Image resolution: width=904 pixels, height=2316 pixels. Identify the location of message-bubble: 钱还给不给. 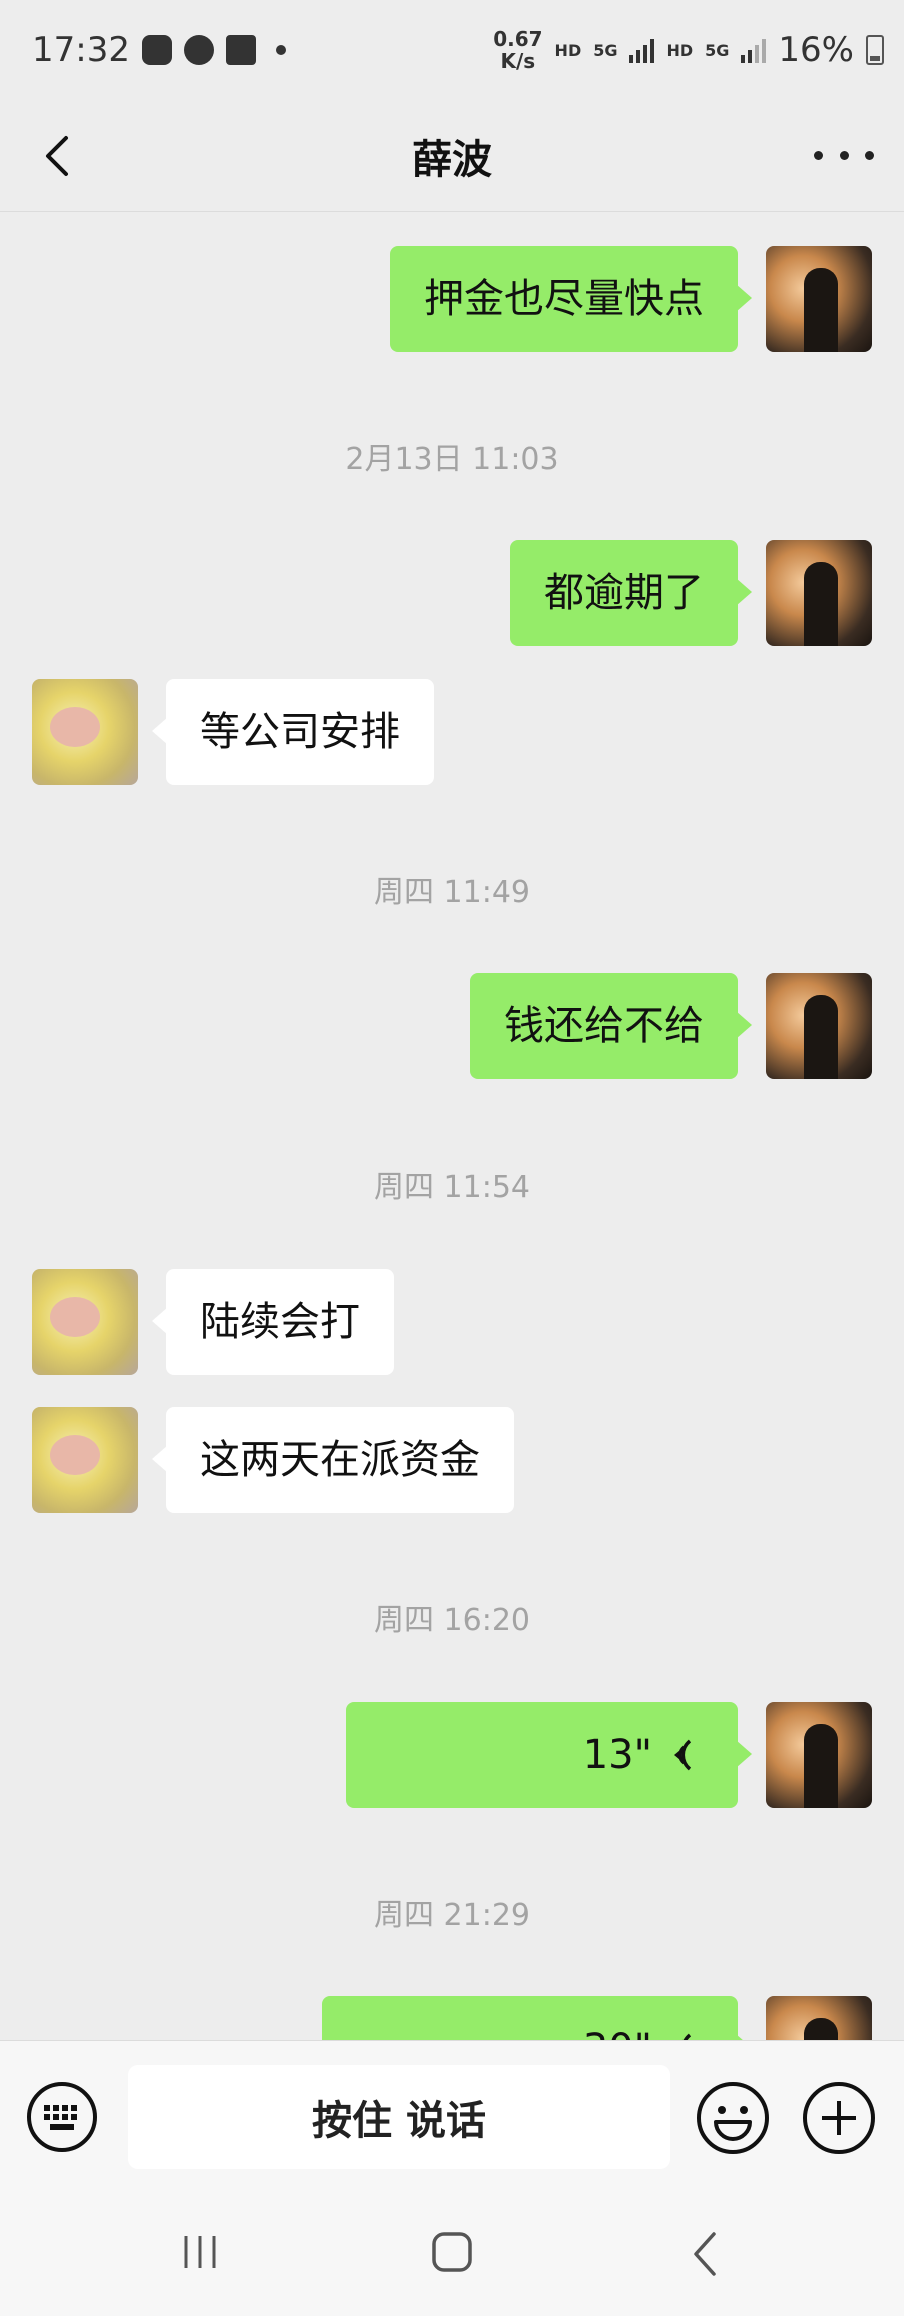
(611, 1026).